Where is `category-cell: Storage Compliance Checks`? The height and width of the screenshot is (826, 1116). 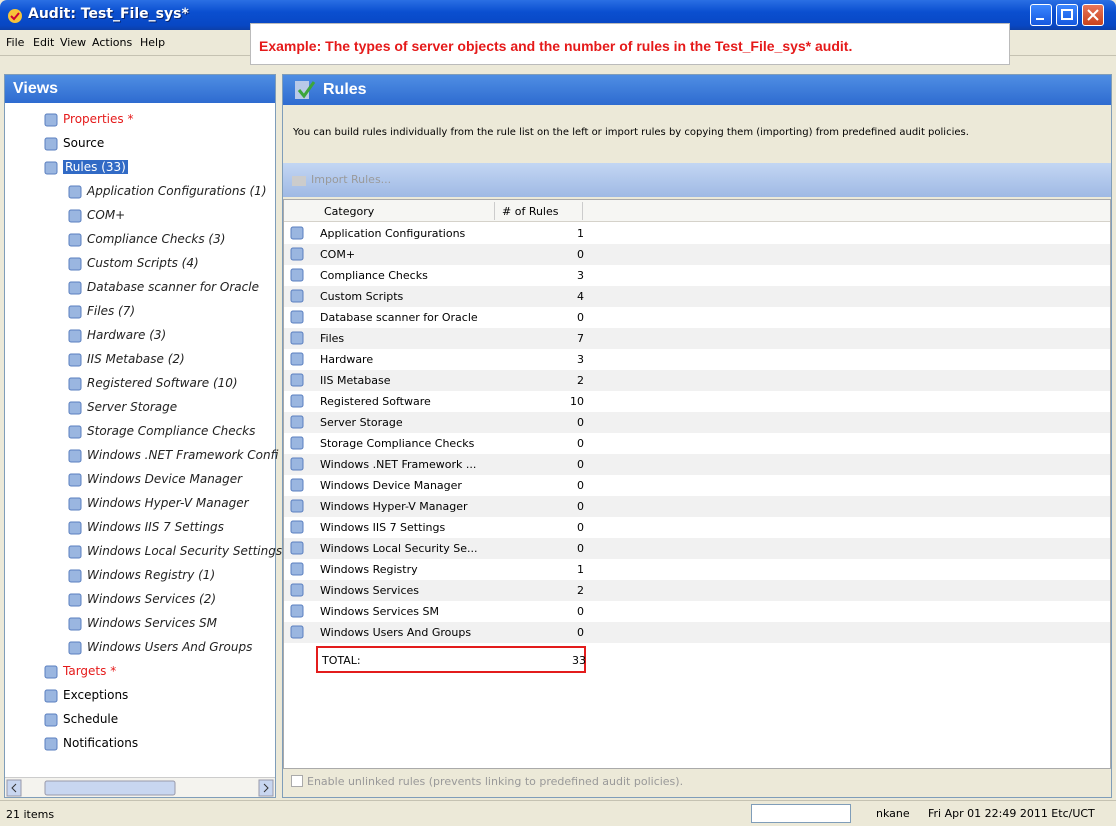 category-cell: Storage Compliance Checks is located at coordinates (397, 443).